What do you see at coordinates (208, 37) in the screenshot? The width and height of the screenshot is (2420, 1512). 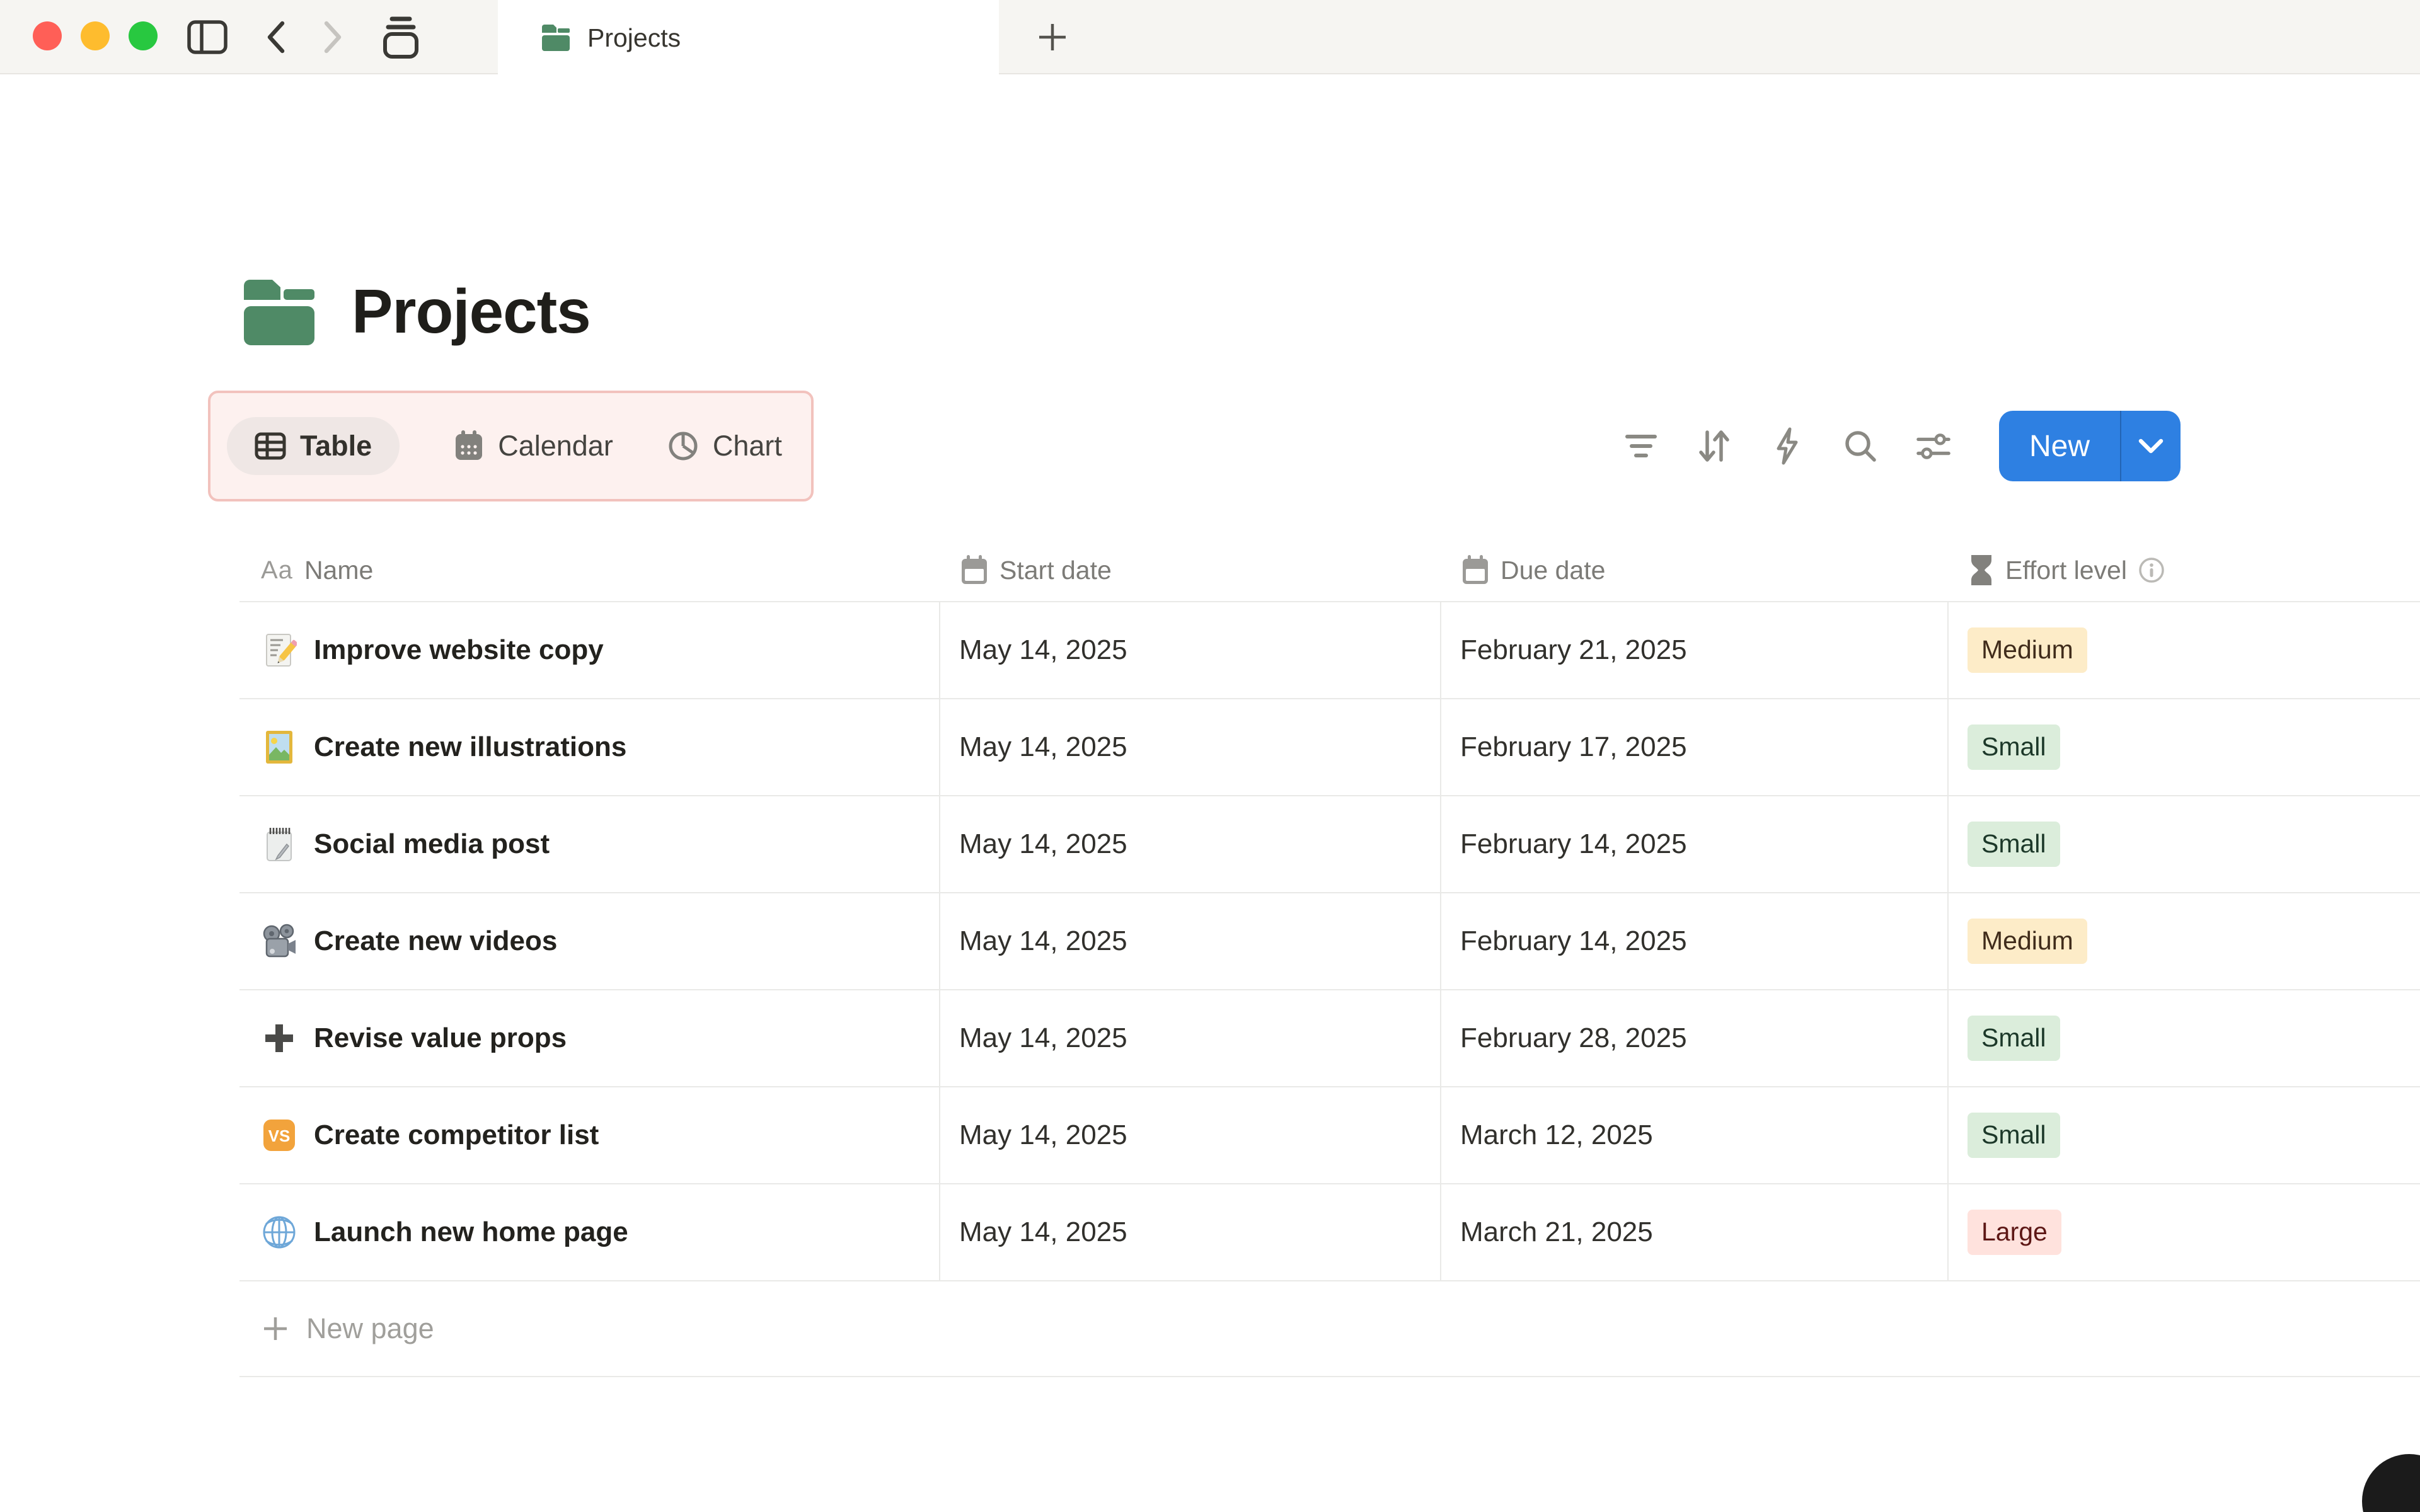 I see `sidebar-toggle-icon` at bounding box center [208, 37].